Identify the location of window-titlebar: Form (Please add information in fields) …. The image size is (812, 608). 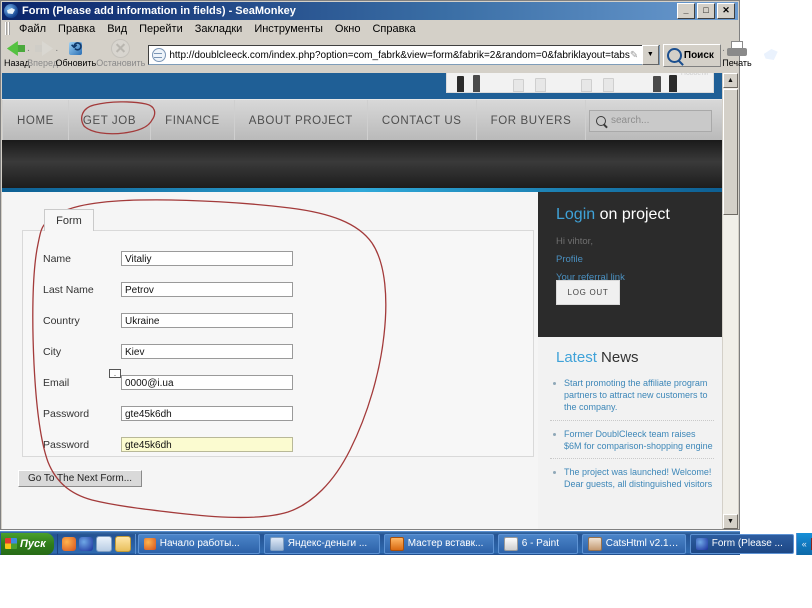
(370, 11).